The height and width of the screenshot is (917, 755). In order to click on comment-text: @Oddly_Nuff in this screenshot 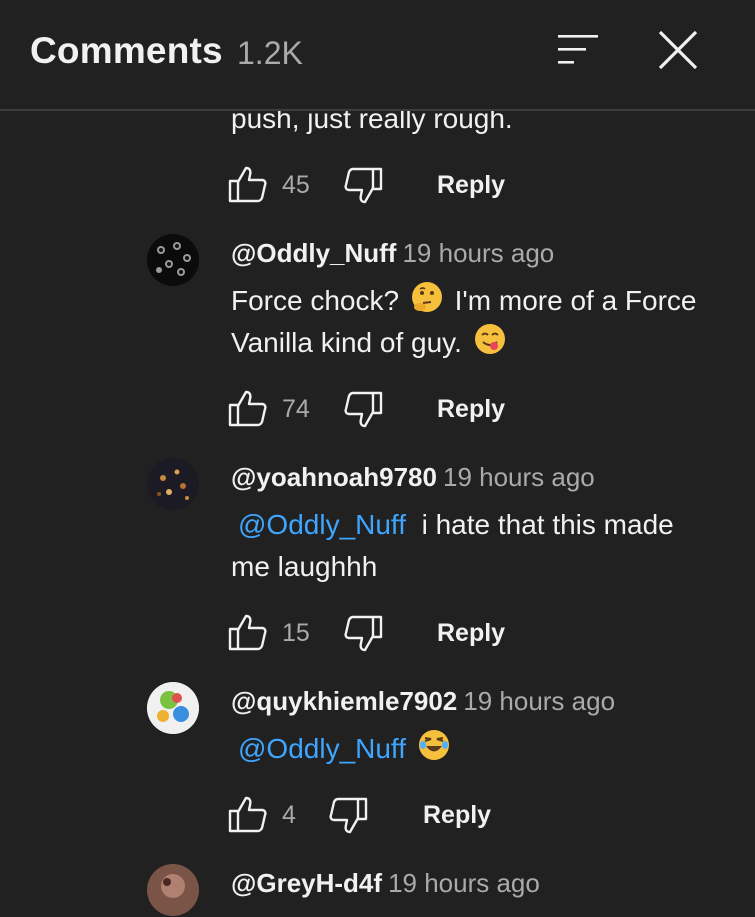, I will do `click(346, 750)`.